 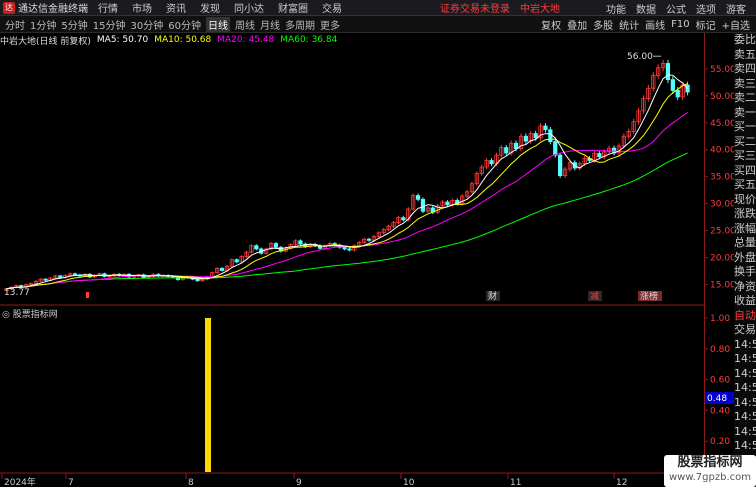 I want to click on date-label: 11, so click(x=515, y=482).